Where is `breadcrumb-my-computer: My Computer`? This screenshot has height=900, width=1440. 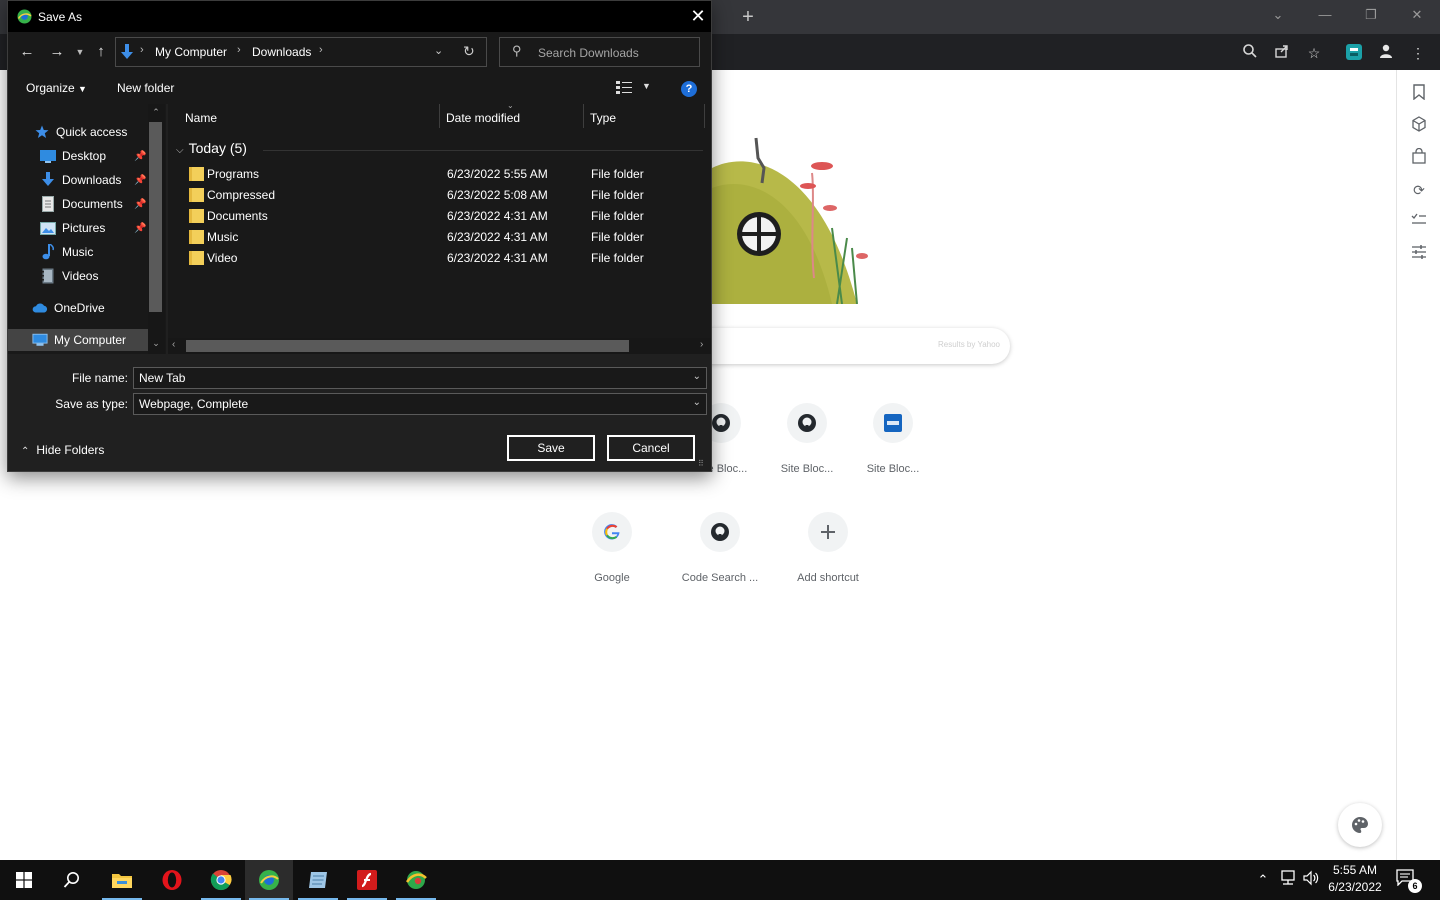 breadcrumb-my-computer: My Computer is located at coordinates (191, 52).